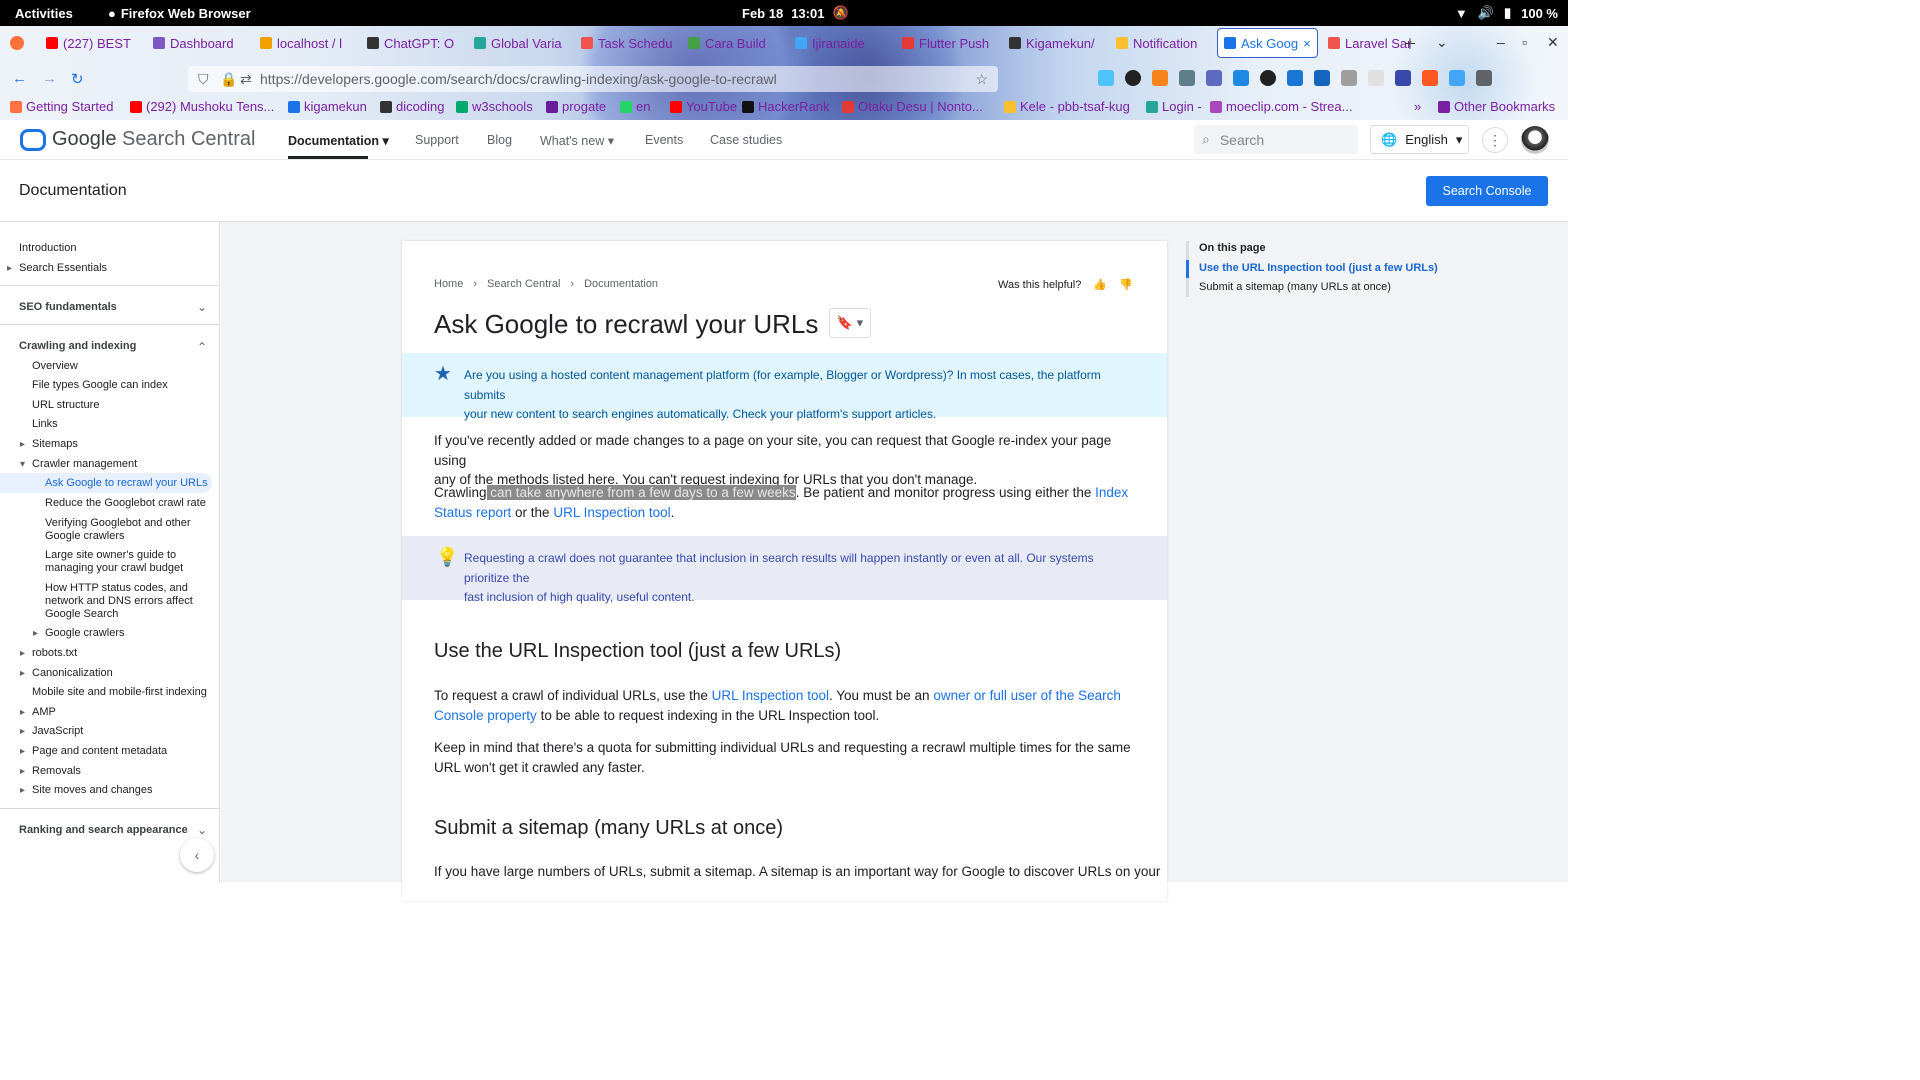 Image resolution: width=1920 pixels, height=1080 pixels. Describe the element at coordinates (203, 79) in the screenshot. I see `shield-icon: ⛉` at that location.